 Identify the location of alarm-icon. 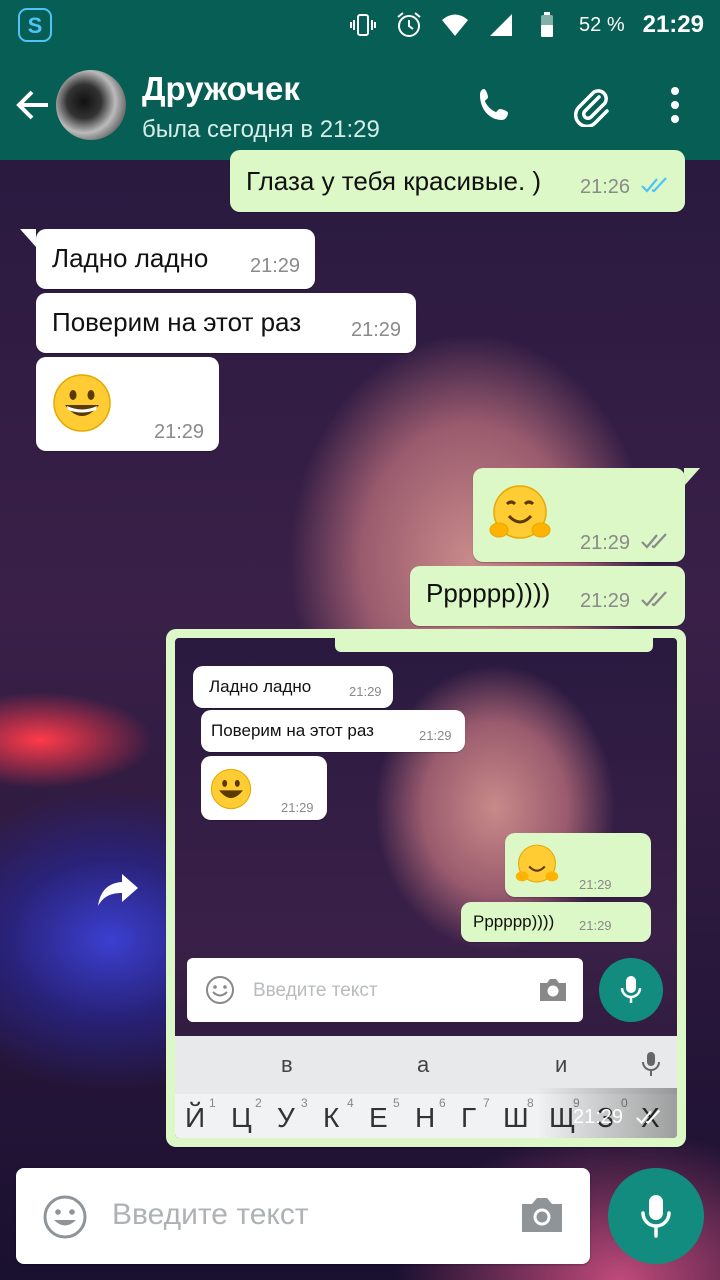
(409, 24).